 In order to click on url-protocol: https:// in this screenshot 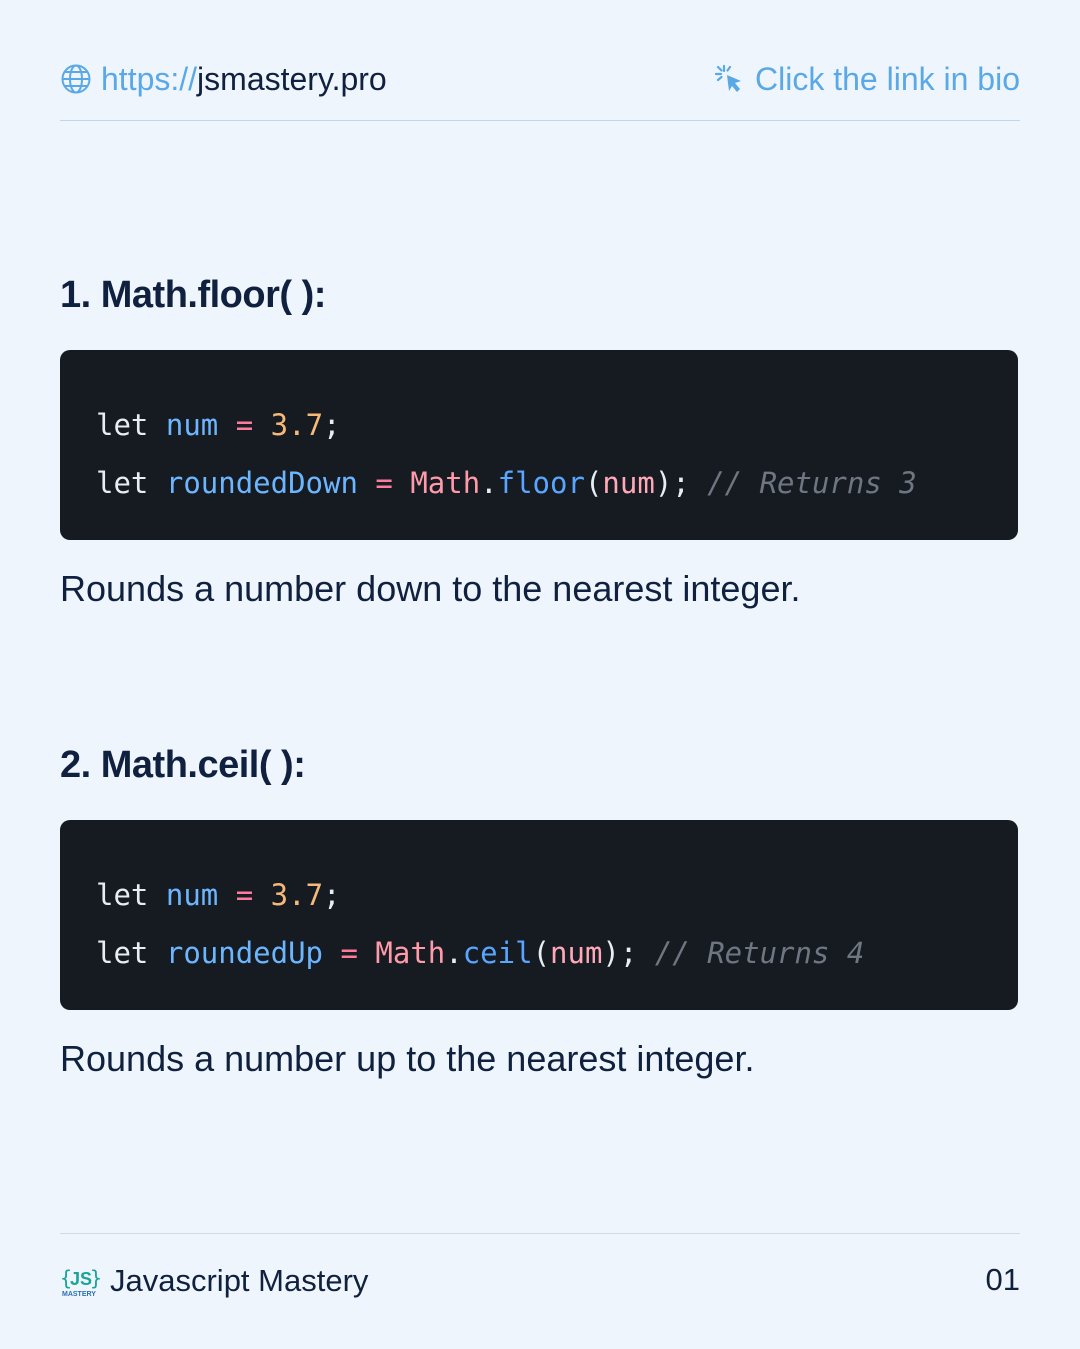, I will do `click(149, 78)`.